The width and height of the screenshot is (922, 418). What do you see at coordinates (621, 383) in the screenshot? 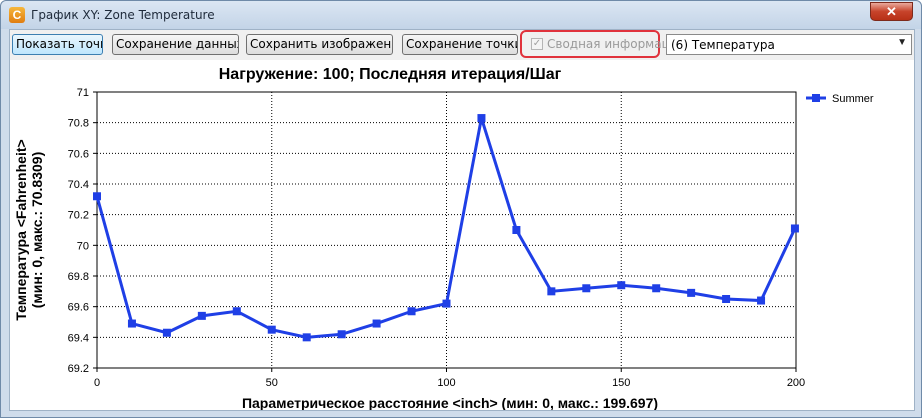
I see `x-tick-label: 150` at bounding box center [621, 383].